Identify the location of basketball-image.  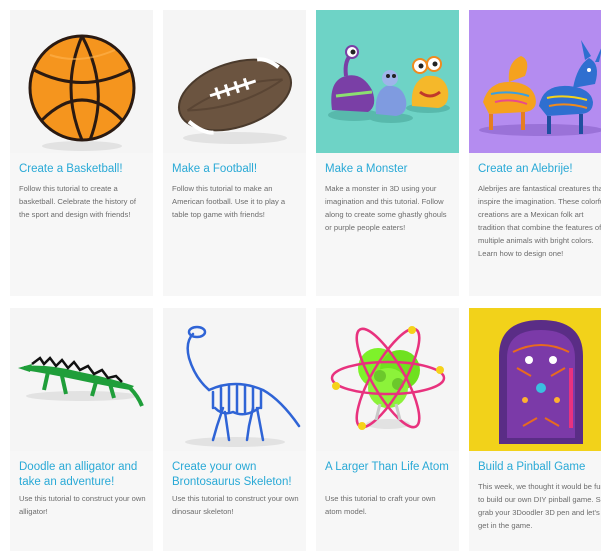
(81, 81).